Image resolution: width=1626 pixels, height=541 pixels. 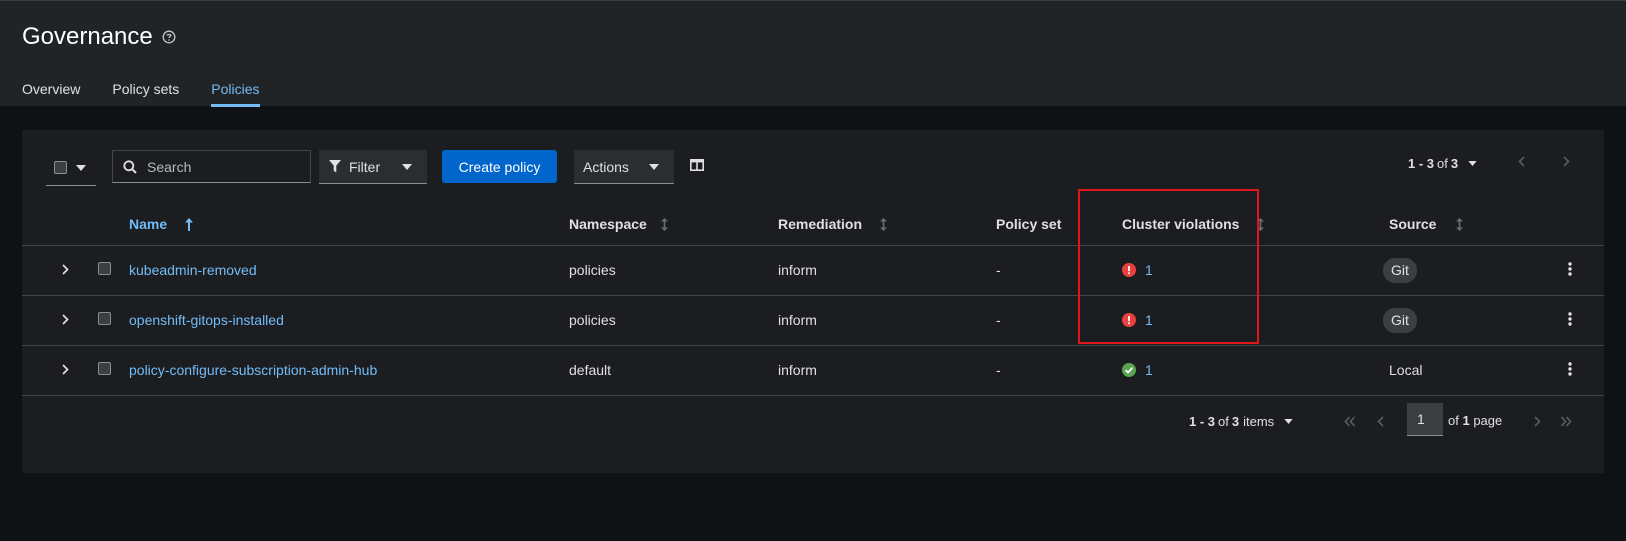 What do you see at coordinates (130, 166) in the screenshot?
I see `search-icon` at bounding box center [130, 166].